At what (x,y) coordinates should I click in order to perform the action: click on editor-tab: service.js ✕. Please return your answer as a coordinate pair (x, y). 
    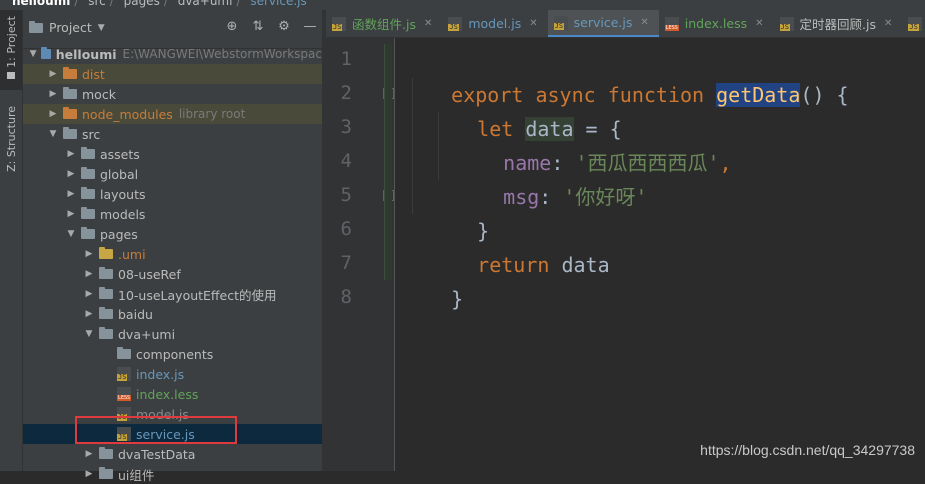
    Looking at the image, I should click on (603, 23).